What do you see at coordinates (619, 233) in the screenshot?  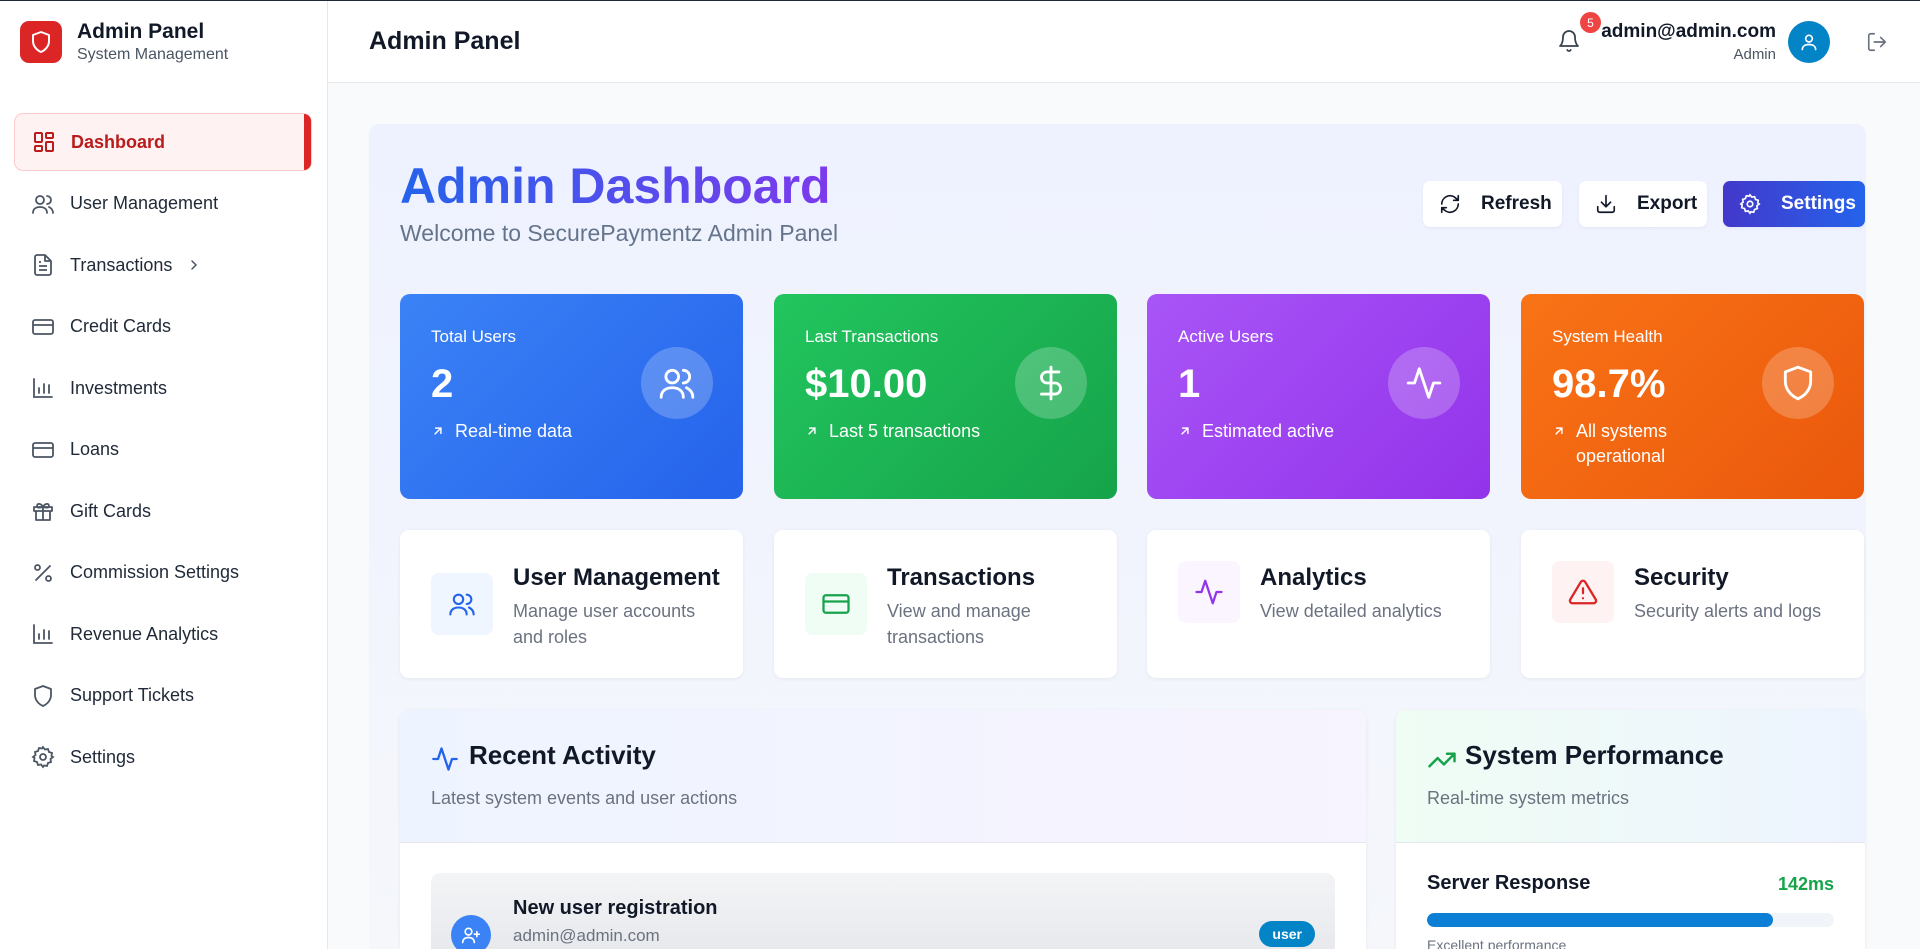 I see `page-subtitle: Welcome to SecurePaymentz Admin Panel` at bounding box center [619, 233].